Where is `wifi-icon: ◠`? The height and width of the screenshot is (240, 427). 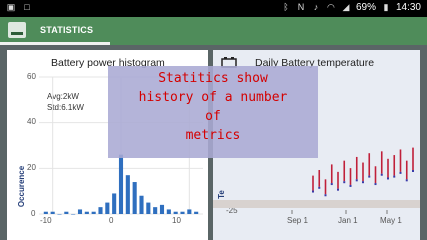
wifi-icon: ◠ is located at coordinates (331, 7).